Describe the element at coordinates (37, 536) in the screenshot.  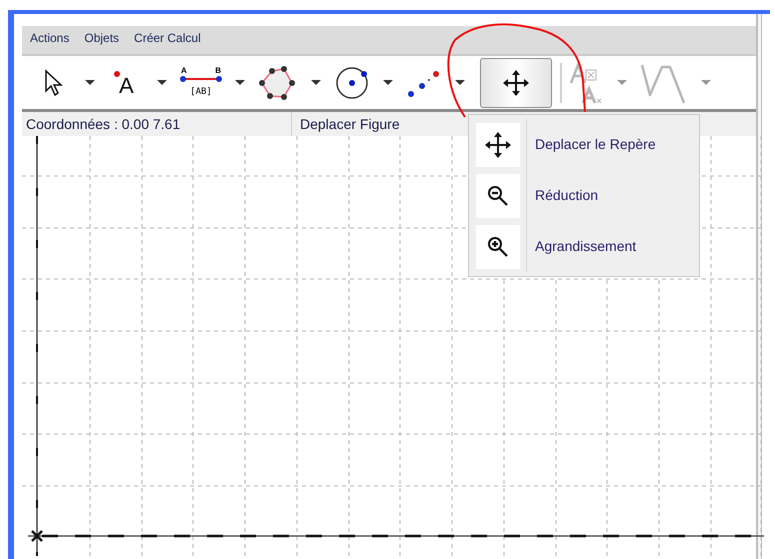
I see `origin-cross-icon` at that location.